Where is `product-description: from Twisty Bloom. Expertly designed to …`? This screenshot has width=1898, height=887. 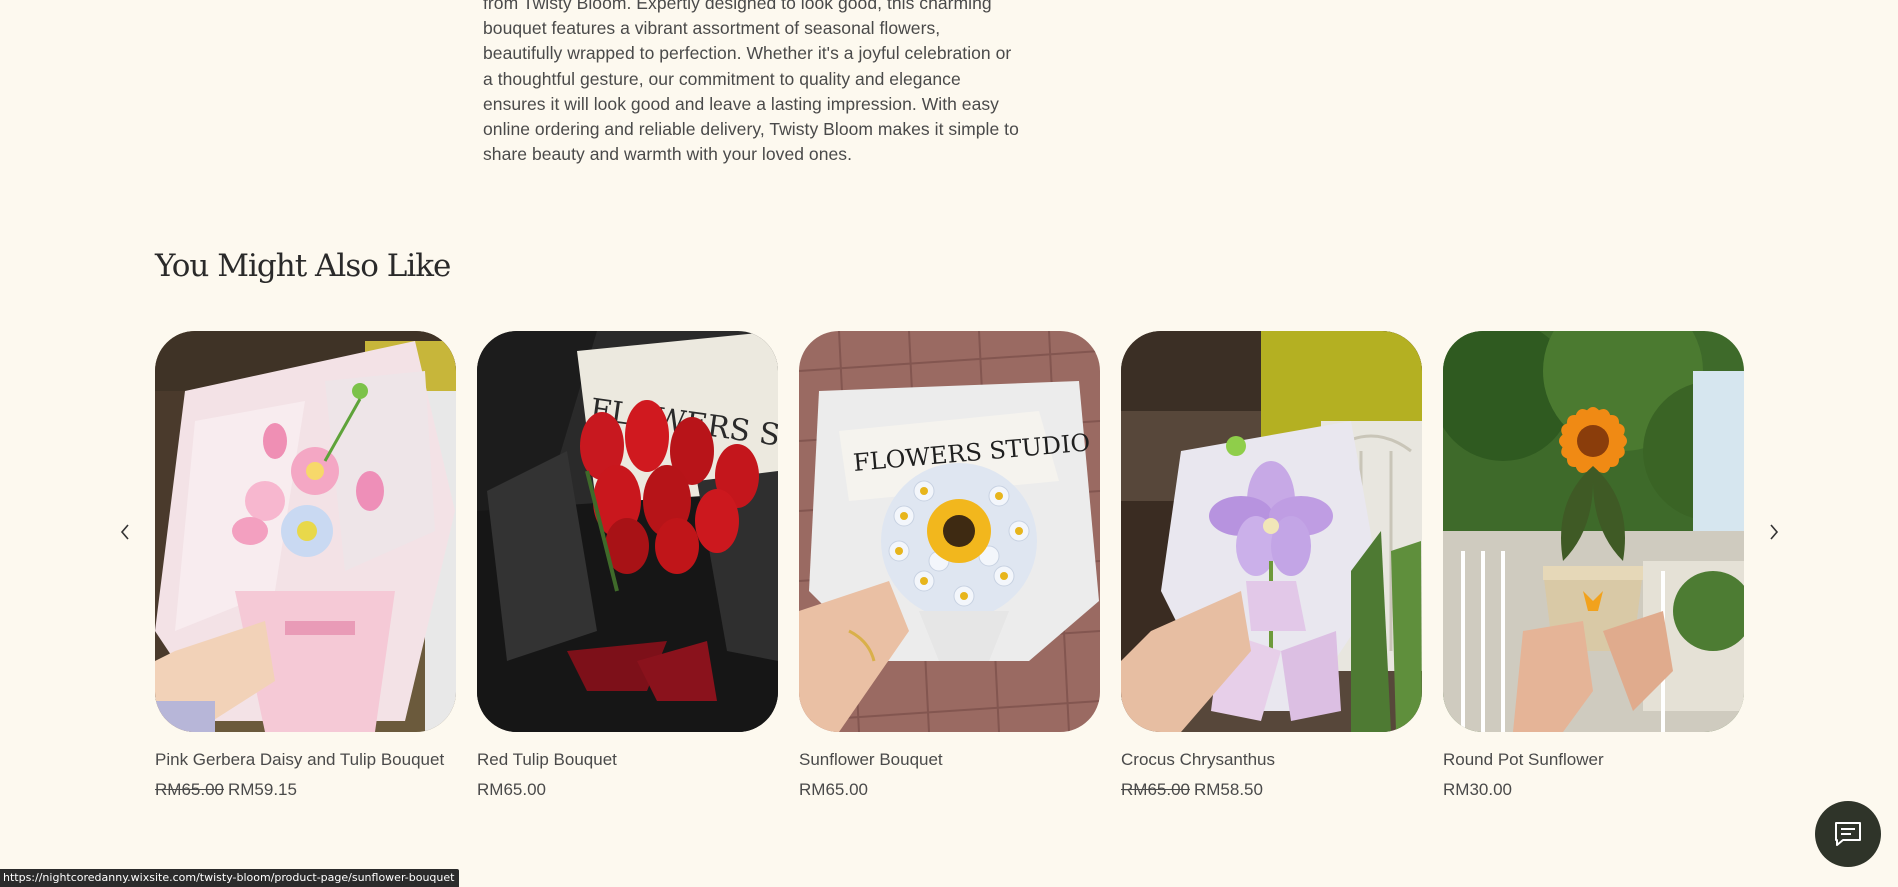 product-description: from Twisty Bloom. Expertly designed to … is located at coordinates (751, 82).